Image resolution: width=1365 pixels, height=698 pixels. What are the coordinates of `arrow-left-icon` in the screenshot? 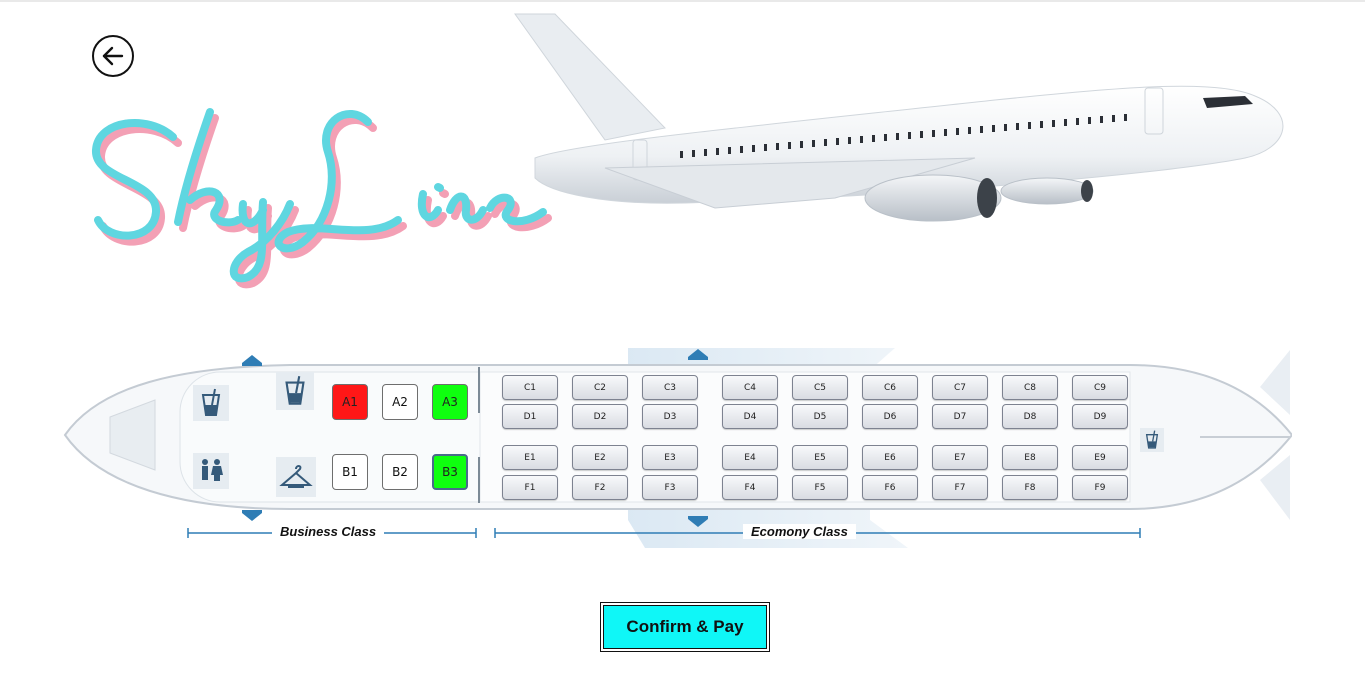 It's located at (113, 56).